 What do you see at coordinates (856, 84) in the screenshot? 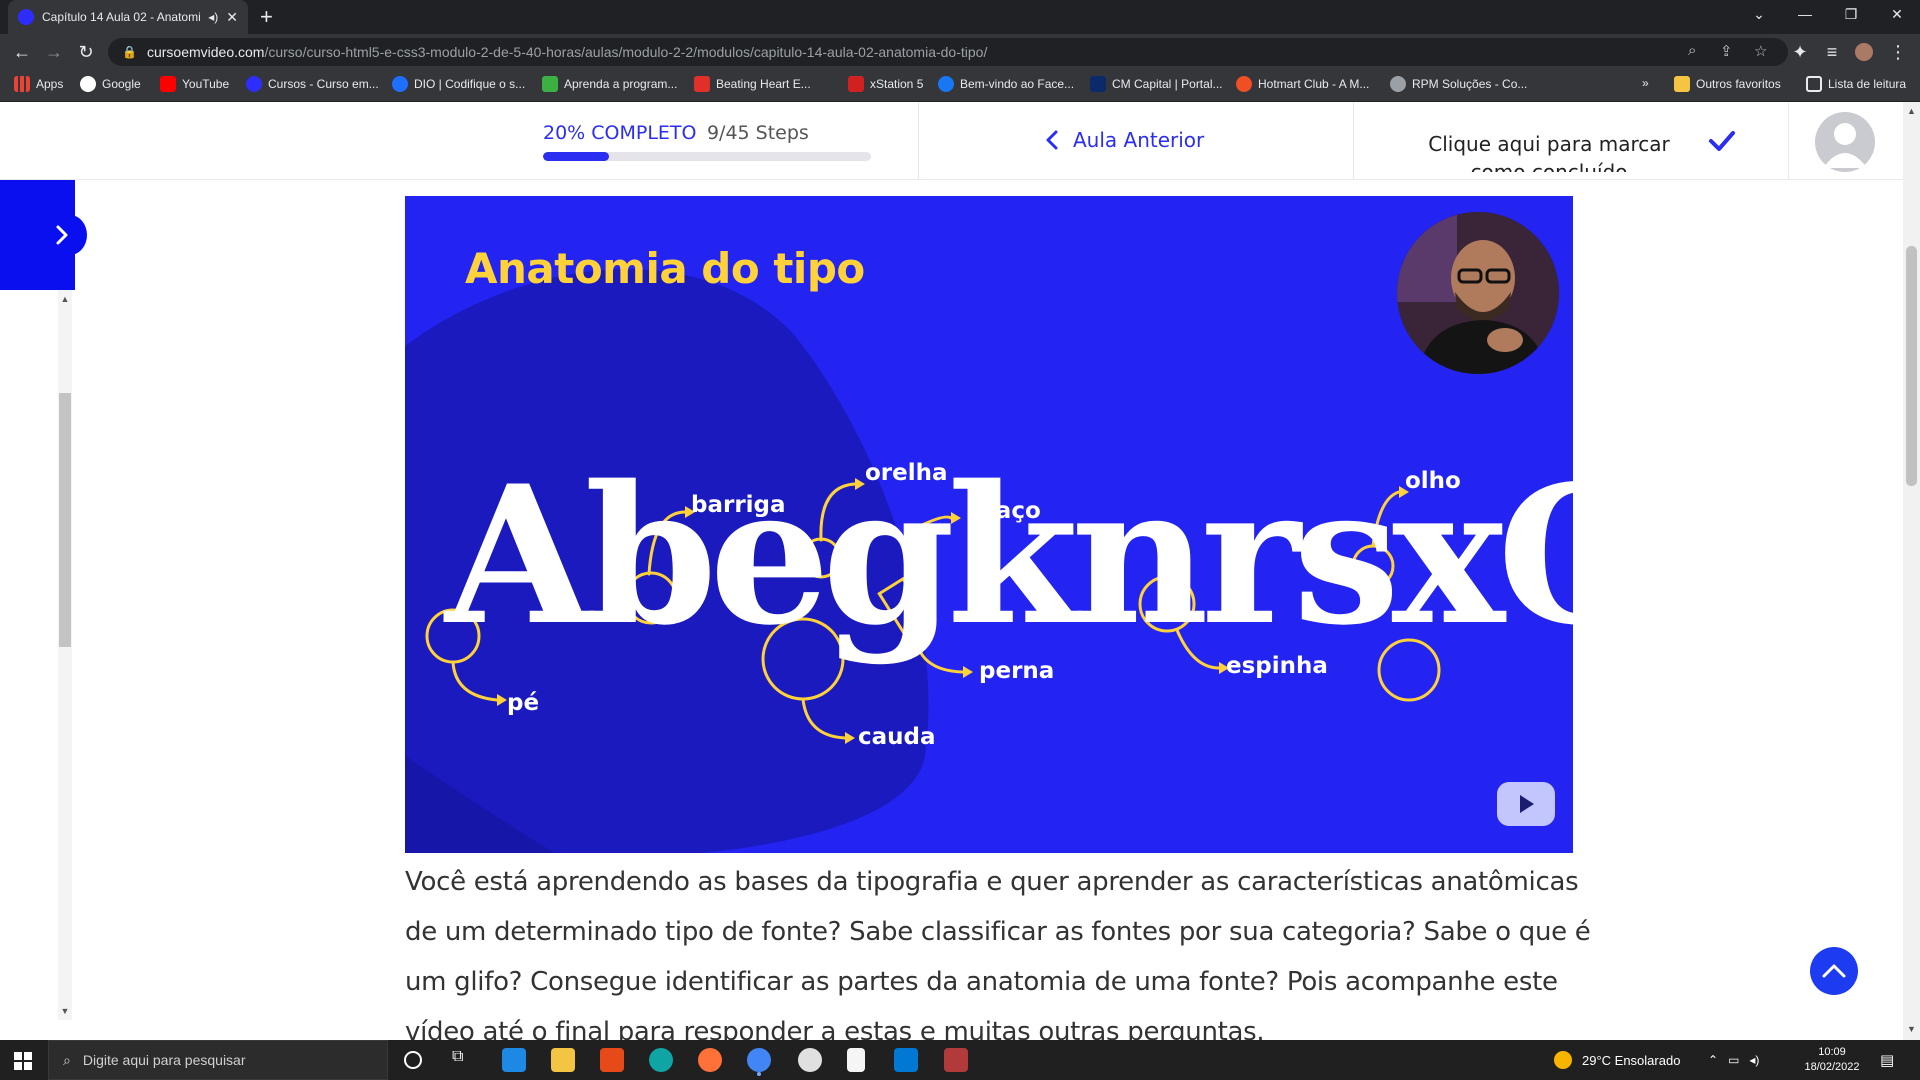
I see `xstation-icon` at bounding box center [856, 84].